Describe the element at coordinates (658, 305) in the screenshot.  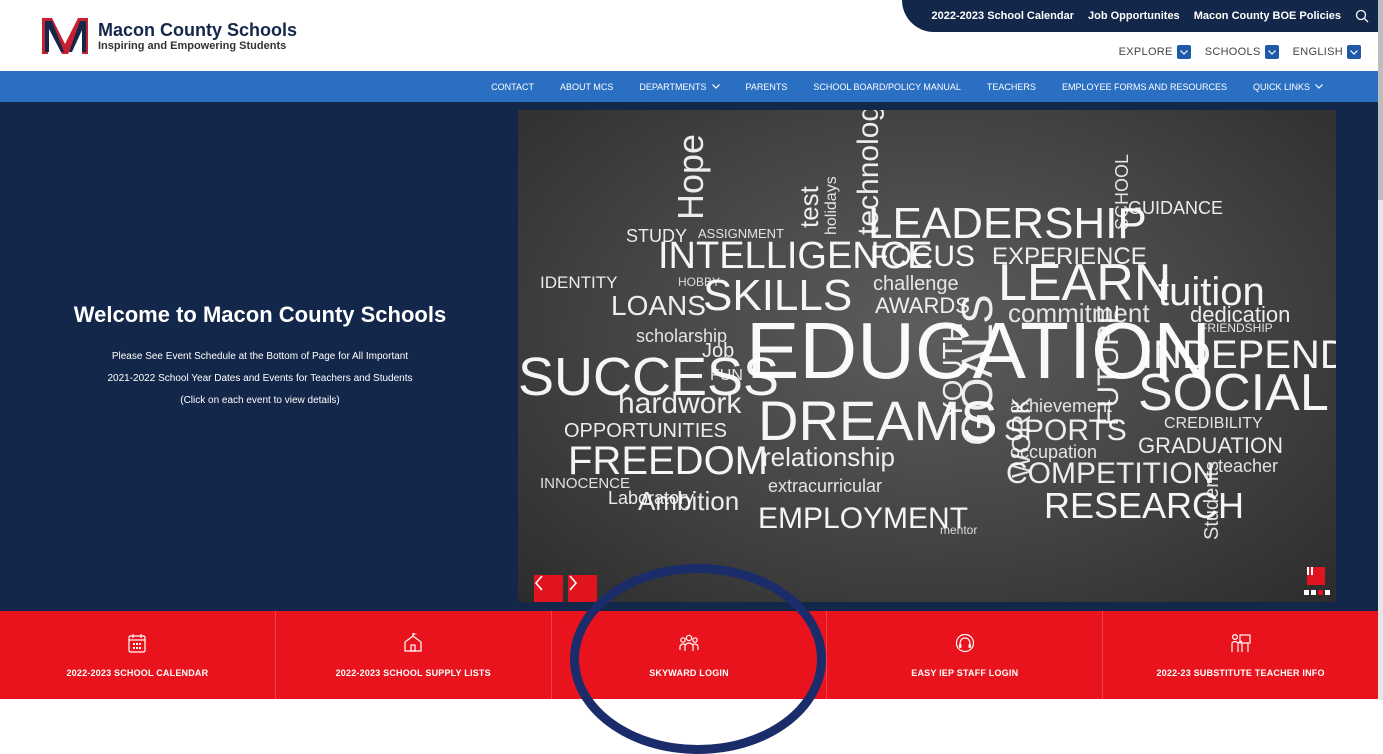
I see `wordcloud-word: LOANS` at that location.